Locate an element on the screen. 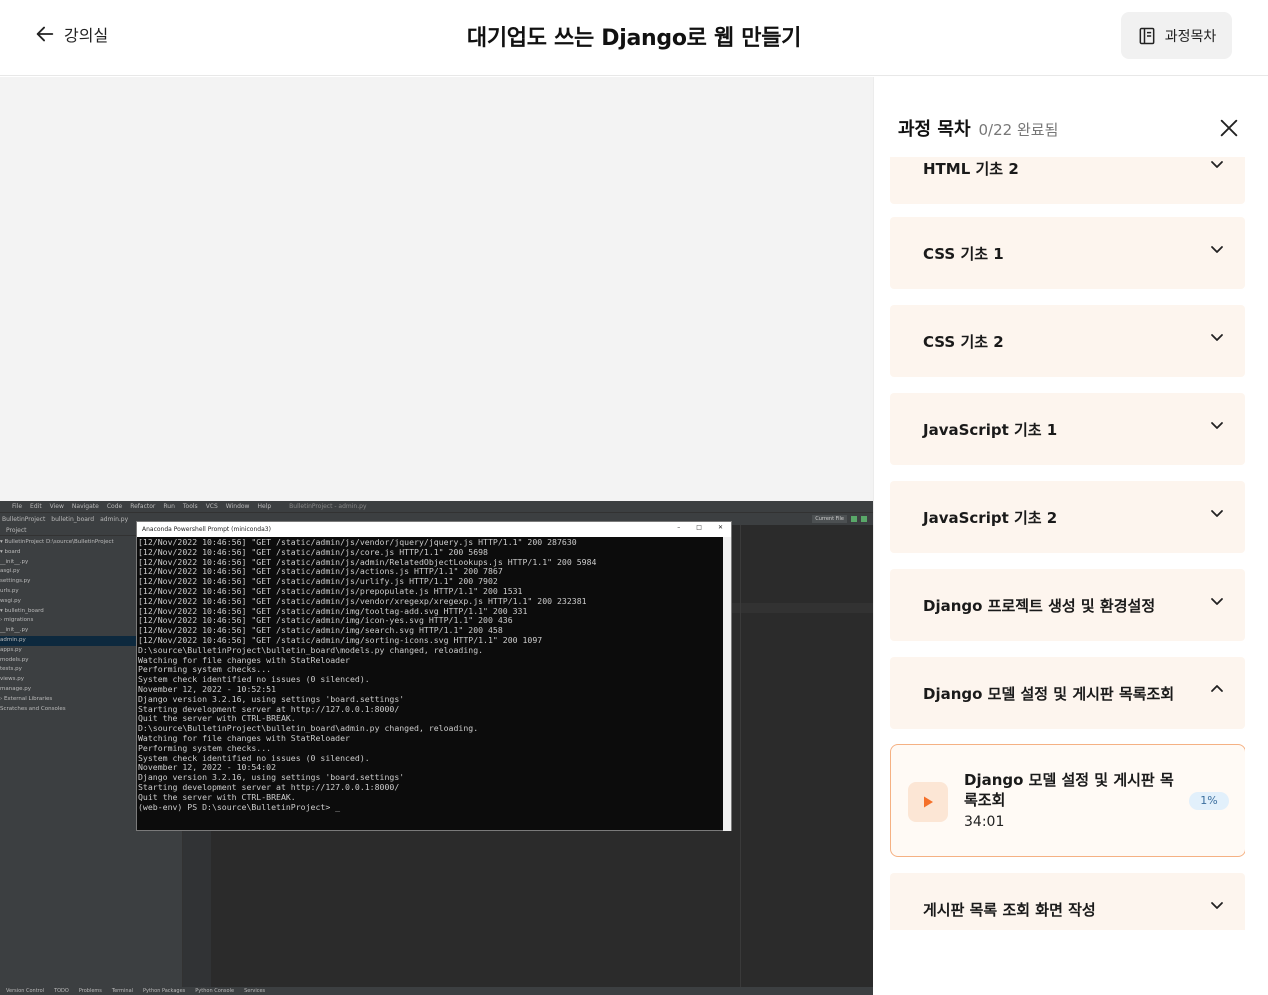 The width and height of the screenshot is (1268, 995). chevron-up-icon is located at coordinates (1217, 688).